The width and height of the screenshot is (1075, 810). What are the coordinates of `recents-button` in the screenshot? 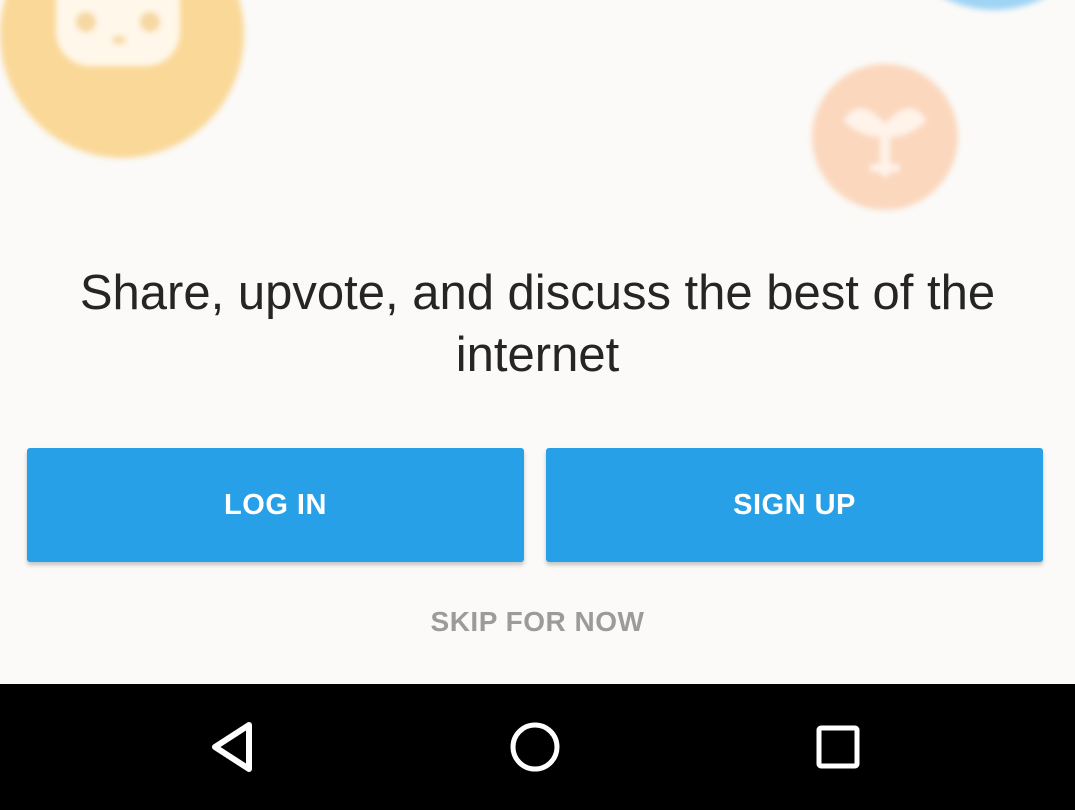 It's located at (838, 747).